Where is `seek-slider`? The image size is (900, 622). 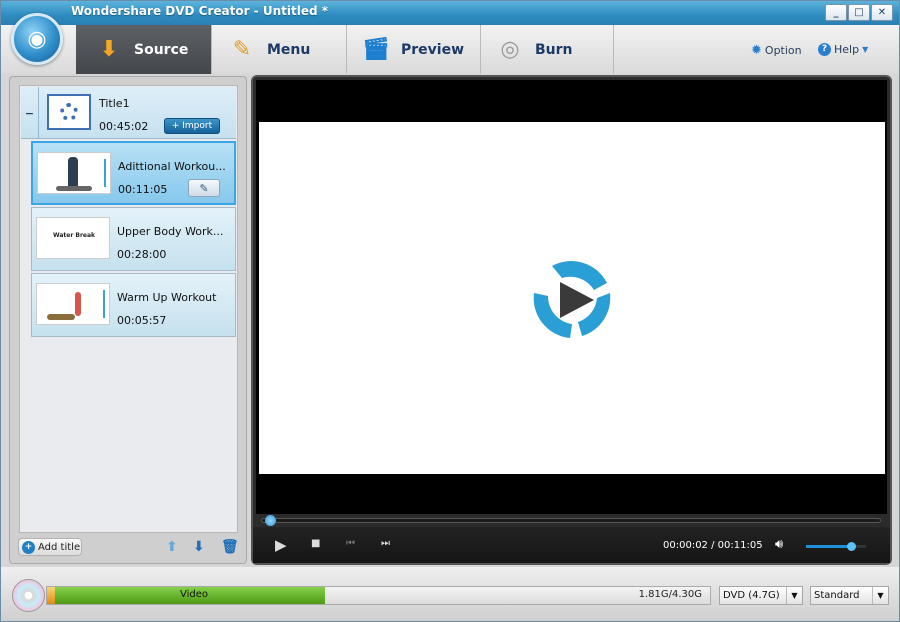 seek-slider is located at coordinates (571, 520).